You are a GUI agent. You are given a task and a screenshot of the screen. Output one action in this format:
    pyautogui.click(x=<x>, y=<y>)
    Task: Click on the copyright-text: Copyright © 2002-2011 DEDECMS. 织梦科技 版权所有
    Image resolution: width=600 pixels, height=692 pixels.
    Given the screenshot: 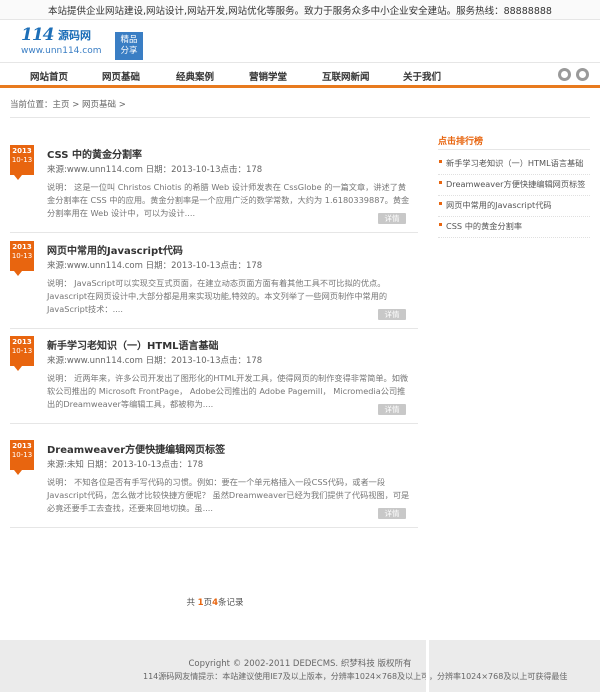 What is the action you would take?
    pyautogui.click(x=300, y=664)
    